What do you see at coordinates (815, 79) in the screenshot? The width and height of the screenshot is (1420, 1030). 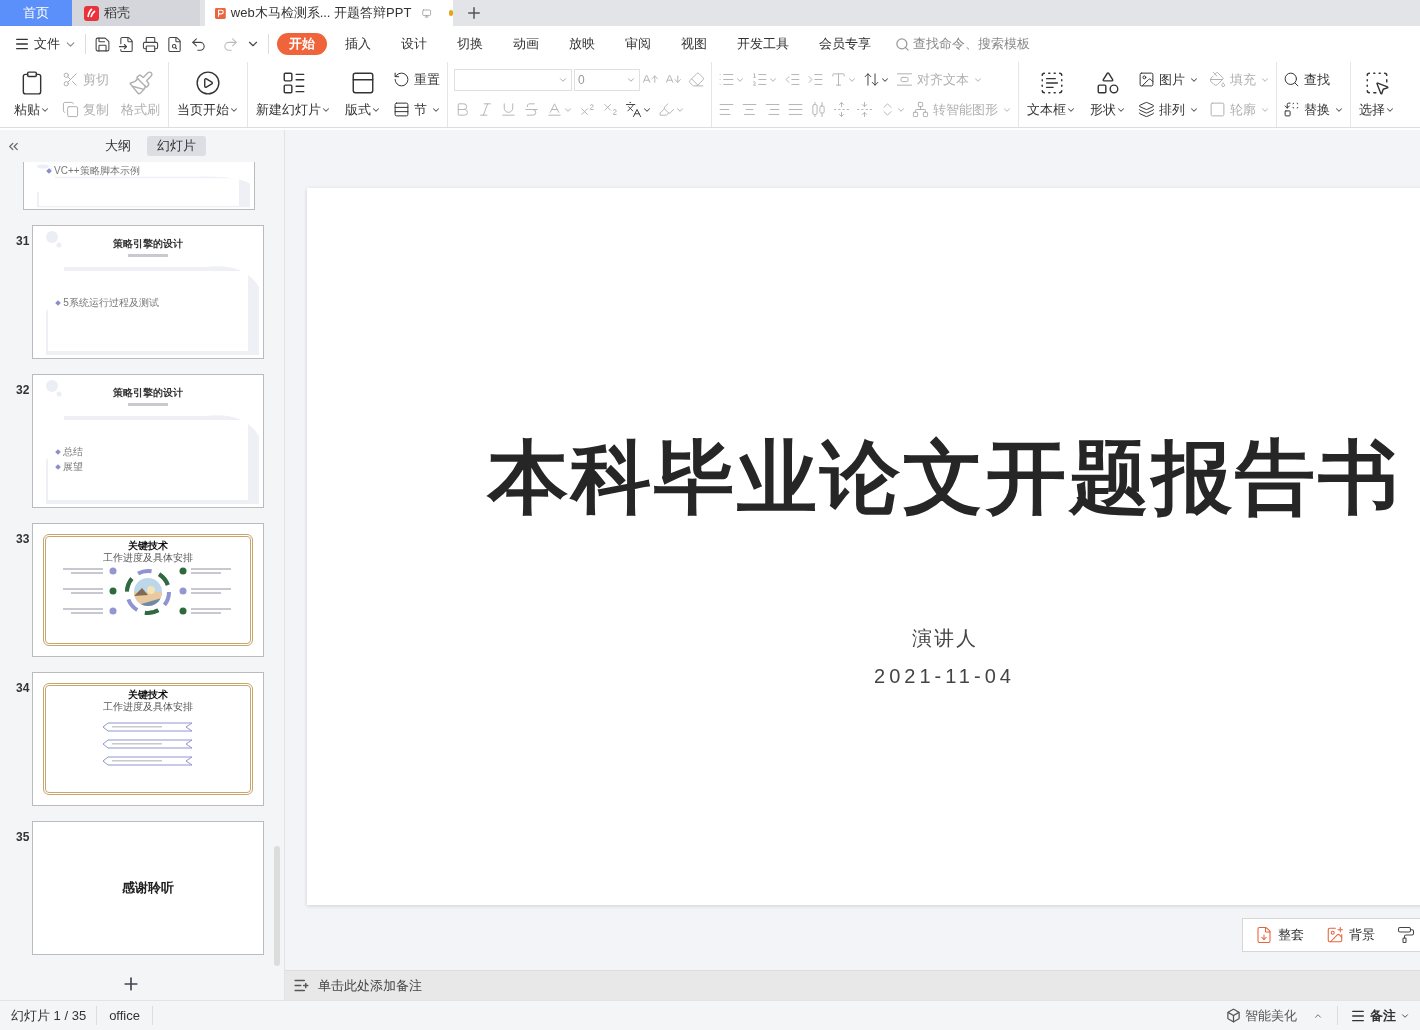 I see `indent-increase-icon` at bounding box center [815, 79].